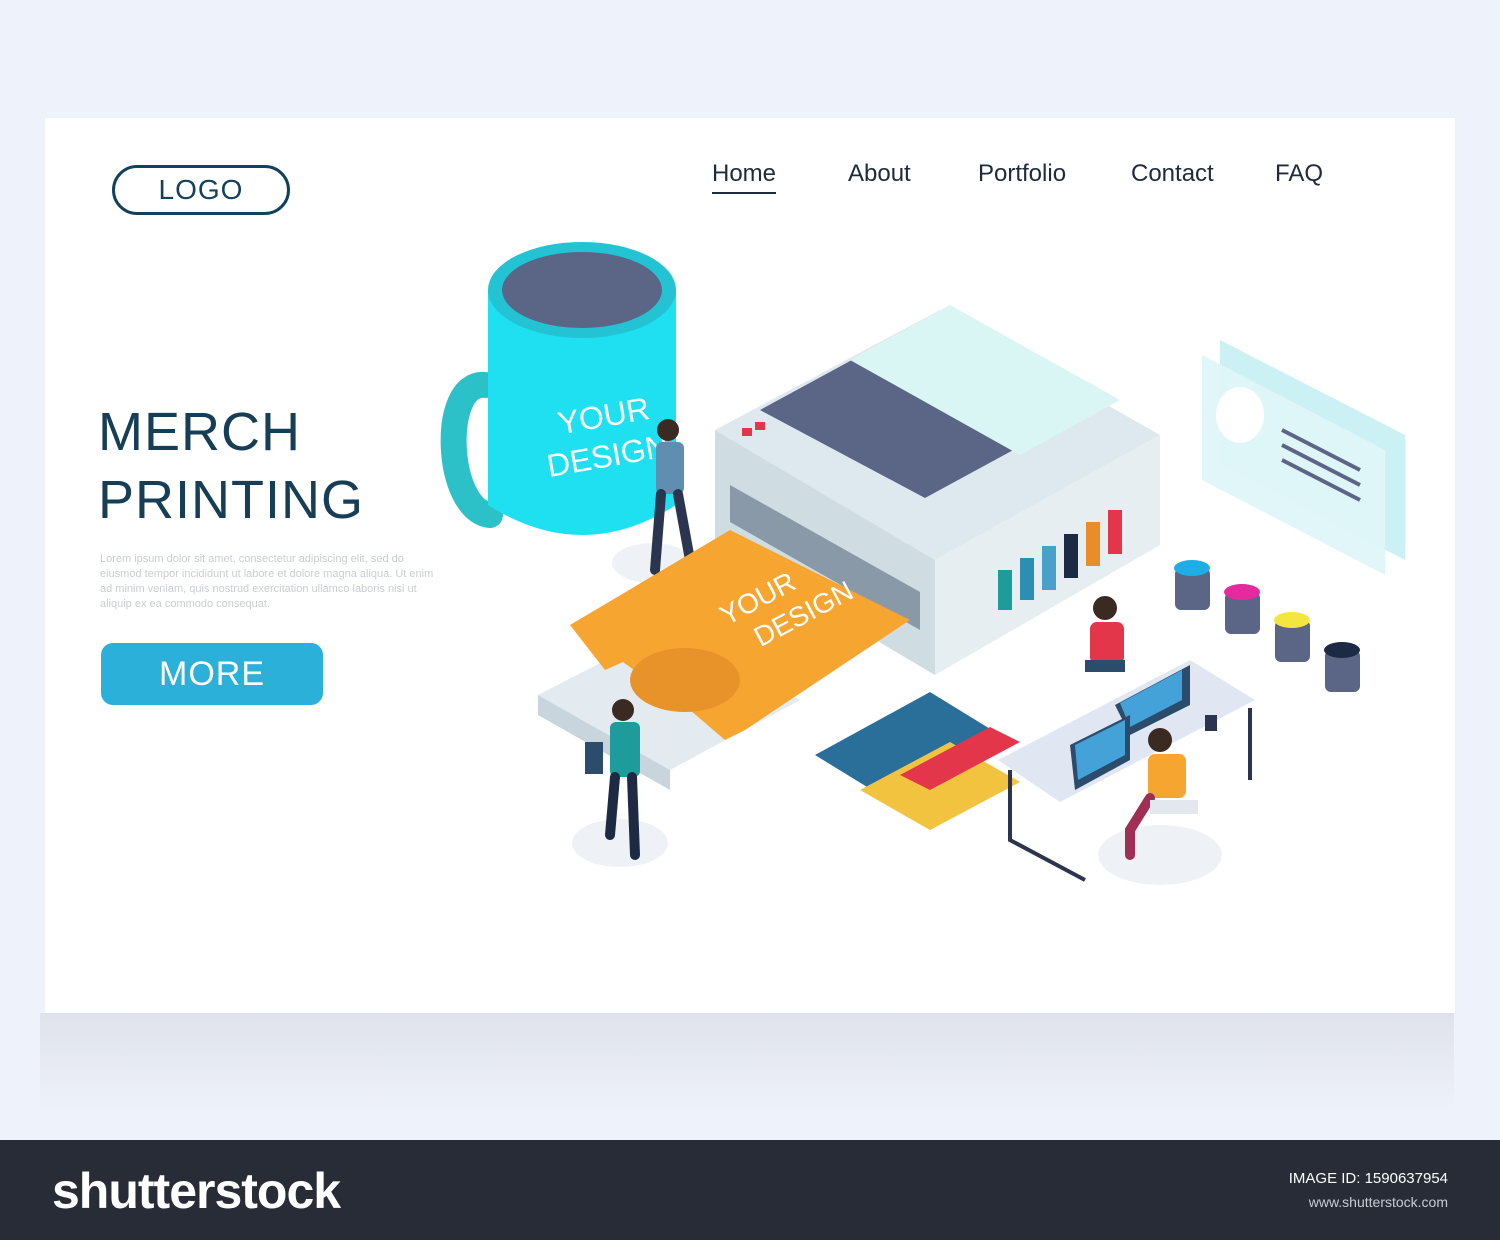 The width and height of the screenshot is (1500, 1240). I want to click on nav-about: About, so click(879, 174).